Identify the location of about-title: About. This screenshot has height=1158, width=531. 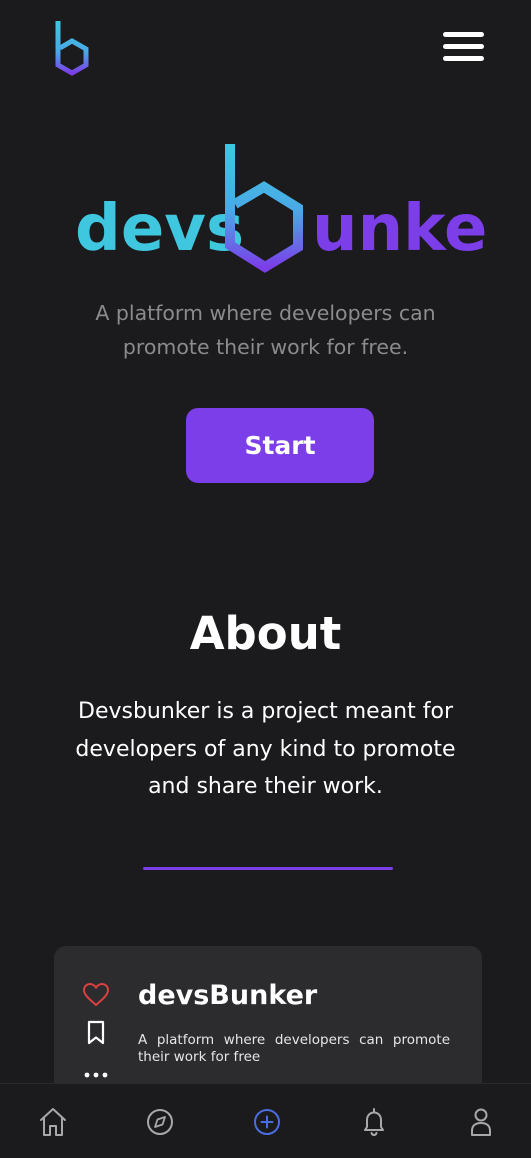
(265, 633).